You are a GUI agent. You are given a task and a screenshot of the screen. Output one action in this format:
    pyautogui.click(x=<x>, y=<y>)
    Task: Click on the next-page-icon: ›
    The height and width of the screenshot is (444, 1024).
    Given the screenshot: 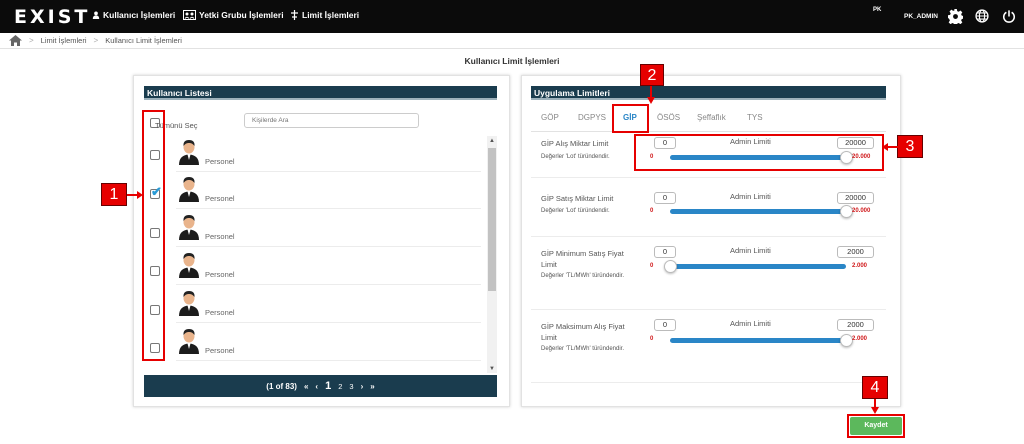 What is the action you would take?
    pyautogui.click(x=362, y=386)
    